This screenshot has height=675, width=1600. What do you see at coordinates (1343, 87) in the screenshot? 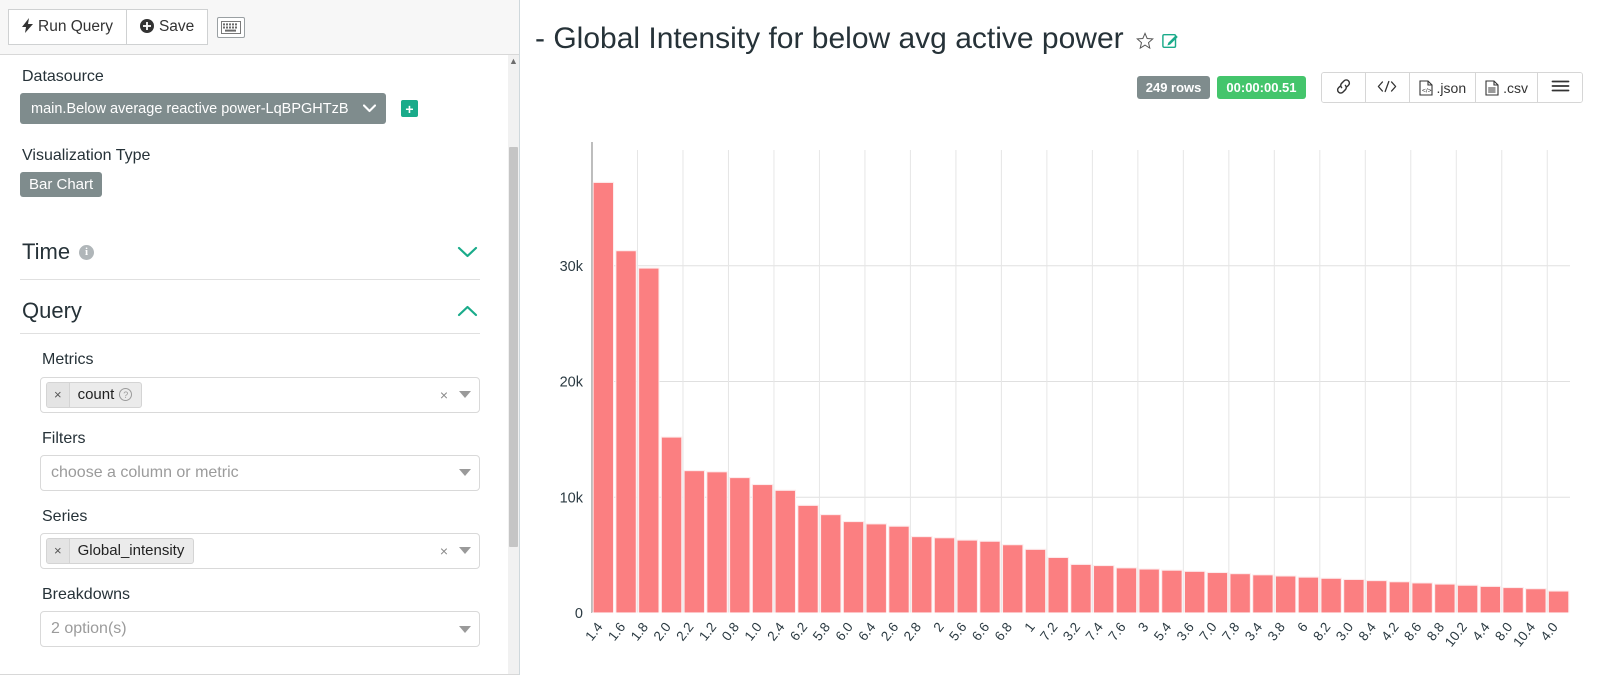
I see `share-link-button` at bounding box center [1343, 87].